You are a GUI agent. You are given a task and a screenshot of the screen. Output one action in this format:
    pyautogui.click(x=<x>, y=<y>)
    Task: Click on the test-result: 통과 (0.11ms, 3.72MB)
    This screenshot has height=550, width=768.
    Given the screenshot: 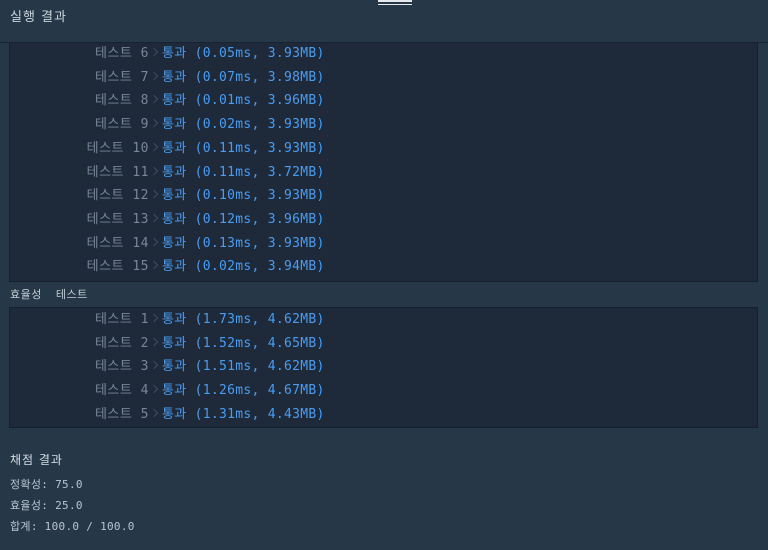 What is the action you would take?
    pyautogui.click(x=243, y=172)
    